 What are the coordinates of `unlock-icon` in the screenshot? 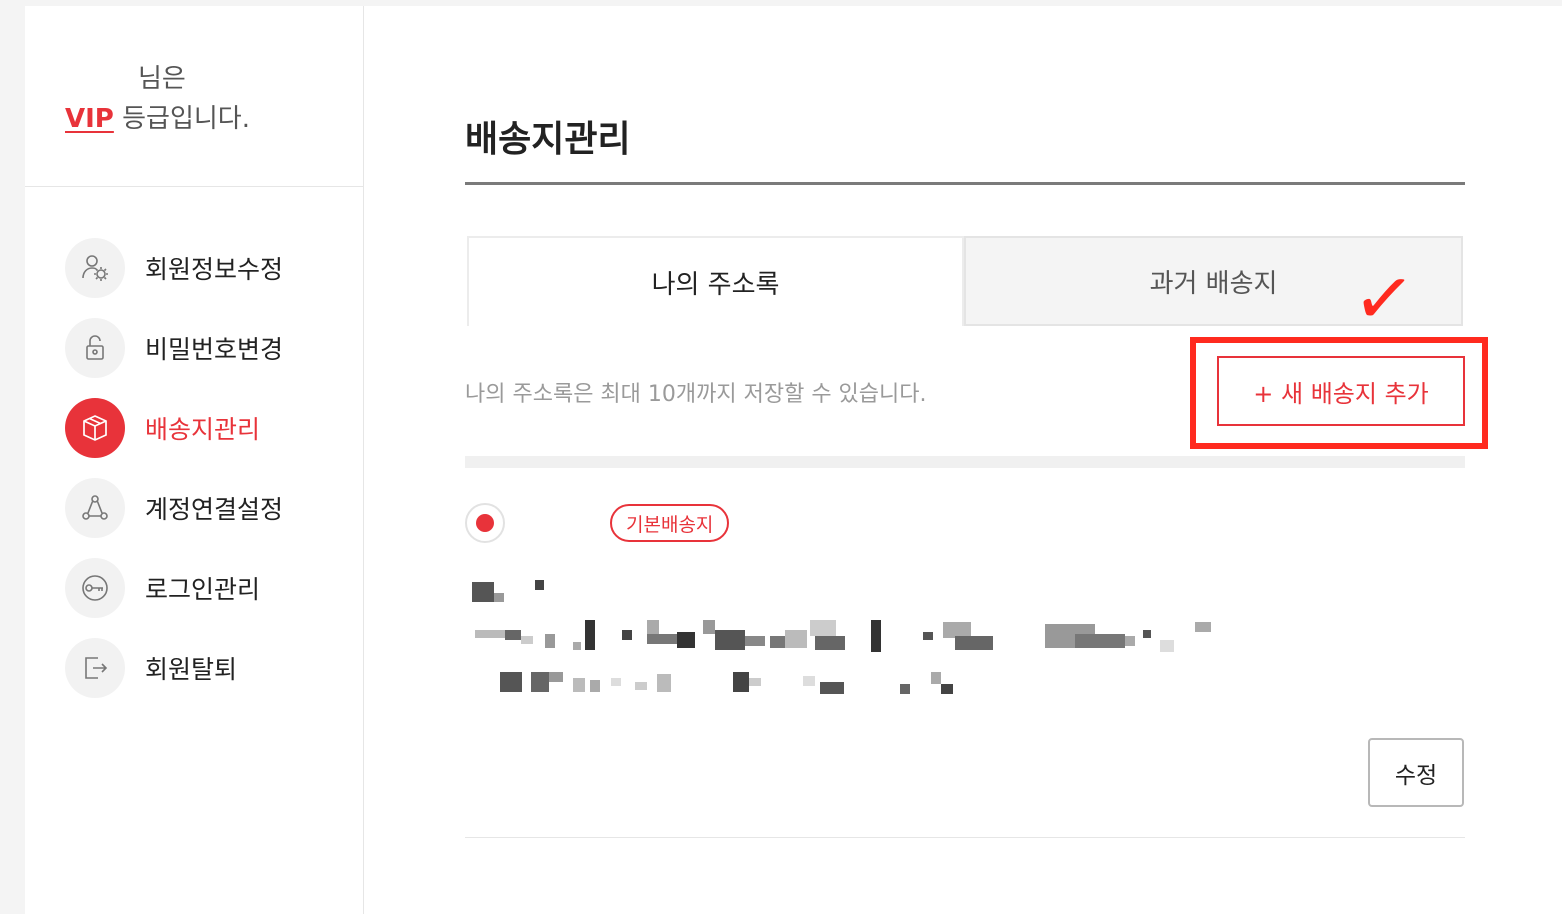 It's located at (95, 348).